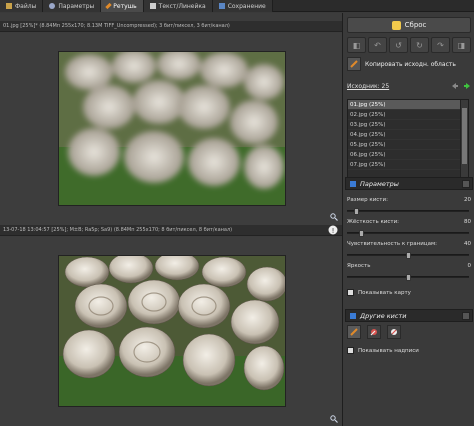 The height and width of the screenshot is (426, 474). What do you see at coordinates (408, 125) in the screenshot?
I see `list-item: 03.jpg (25%)` at bounding box center [408, 125].